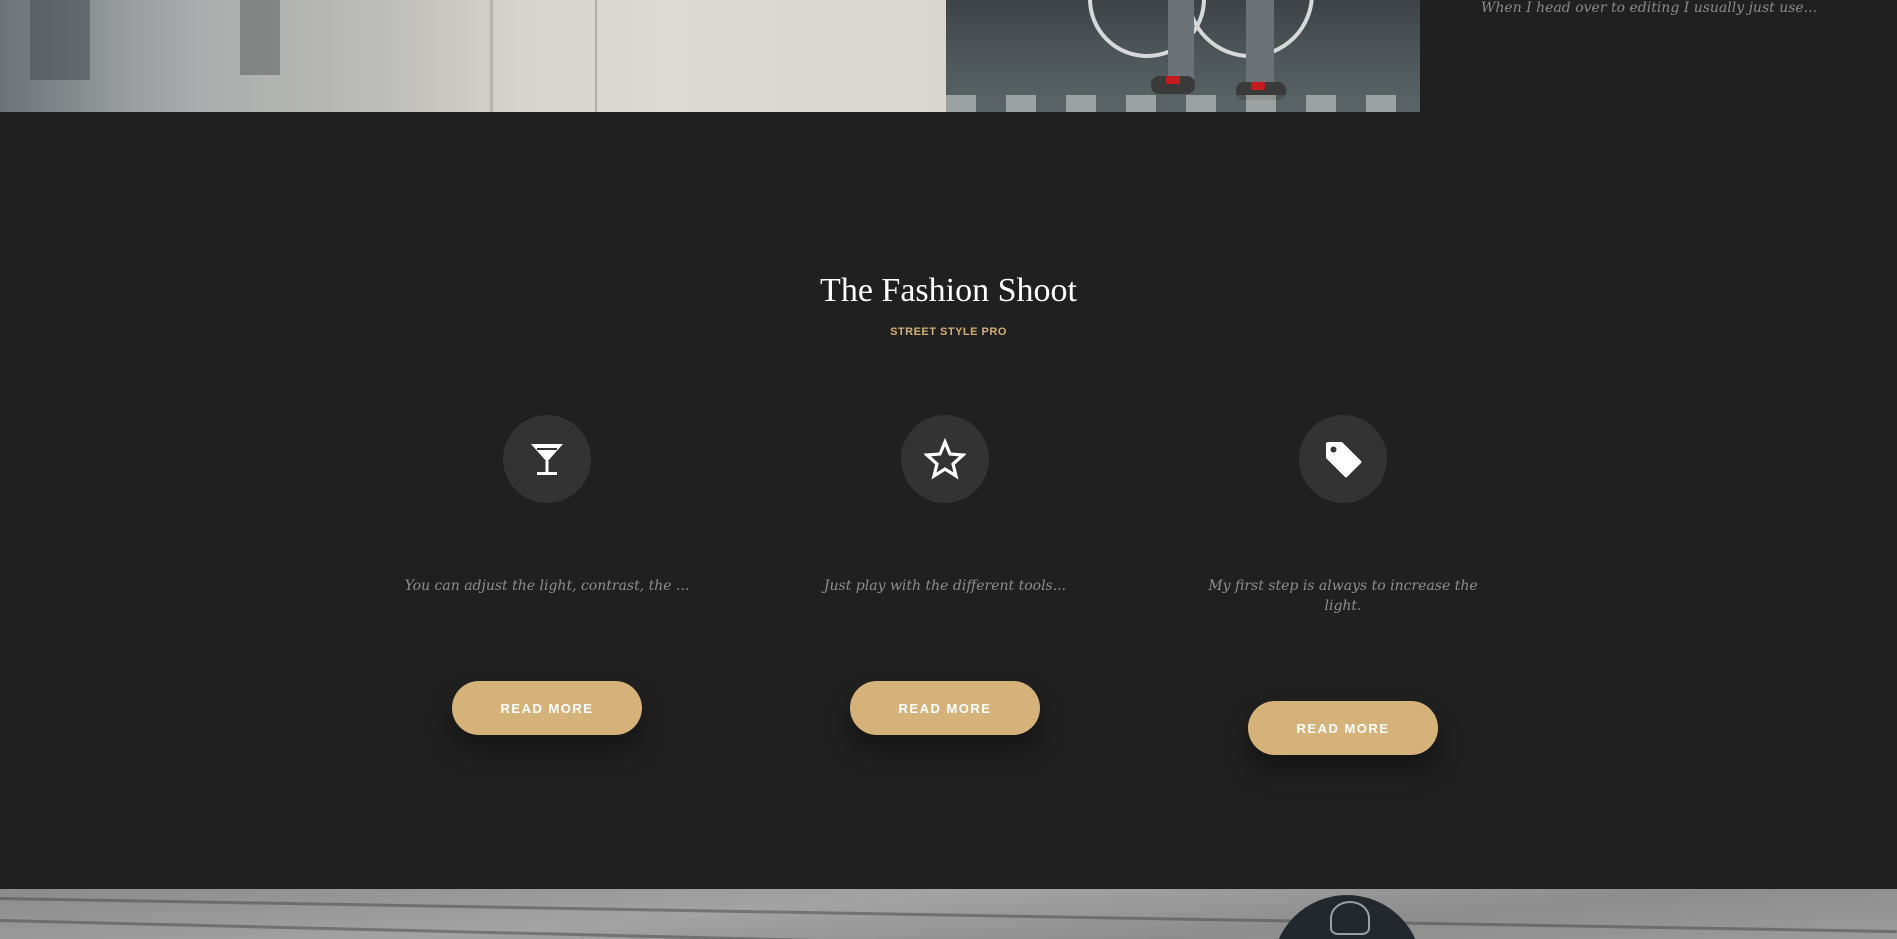  I want to click on tag-icon, so click(1344, 460).